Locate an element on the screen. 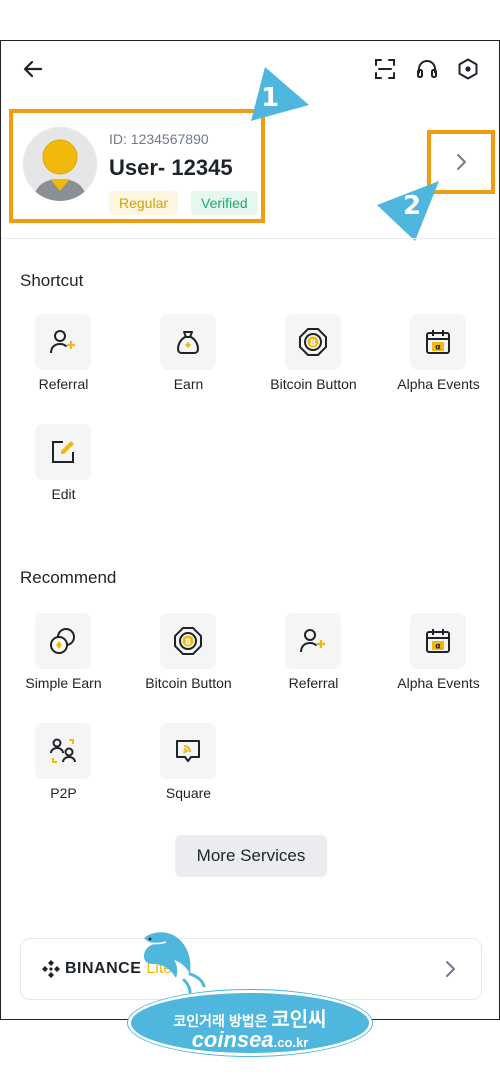 The height and width of the screenshot is (1083, 500). recommend-simple-earn: Simple Earn is located at coordinates (63, 663).